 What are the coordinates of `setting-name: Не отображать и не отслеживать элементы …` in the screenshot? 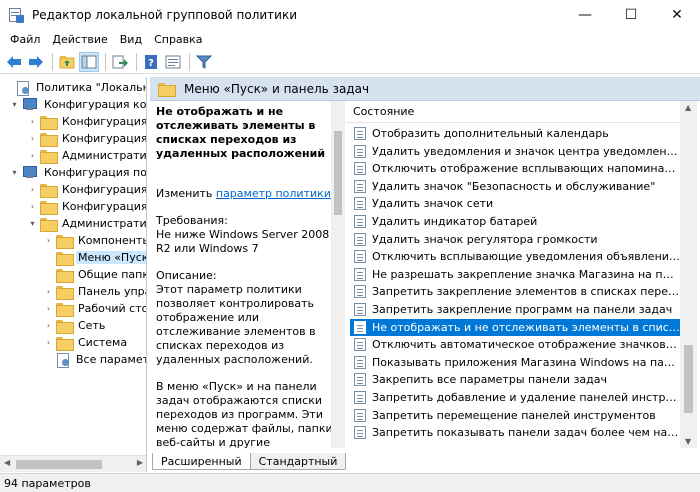 It's located at (526, 327).